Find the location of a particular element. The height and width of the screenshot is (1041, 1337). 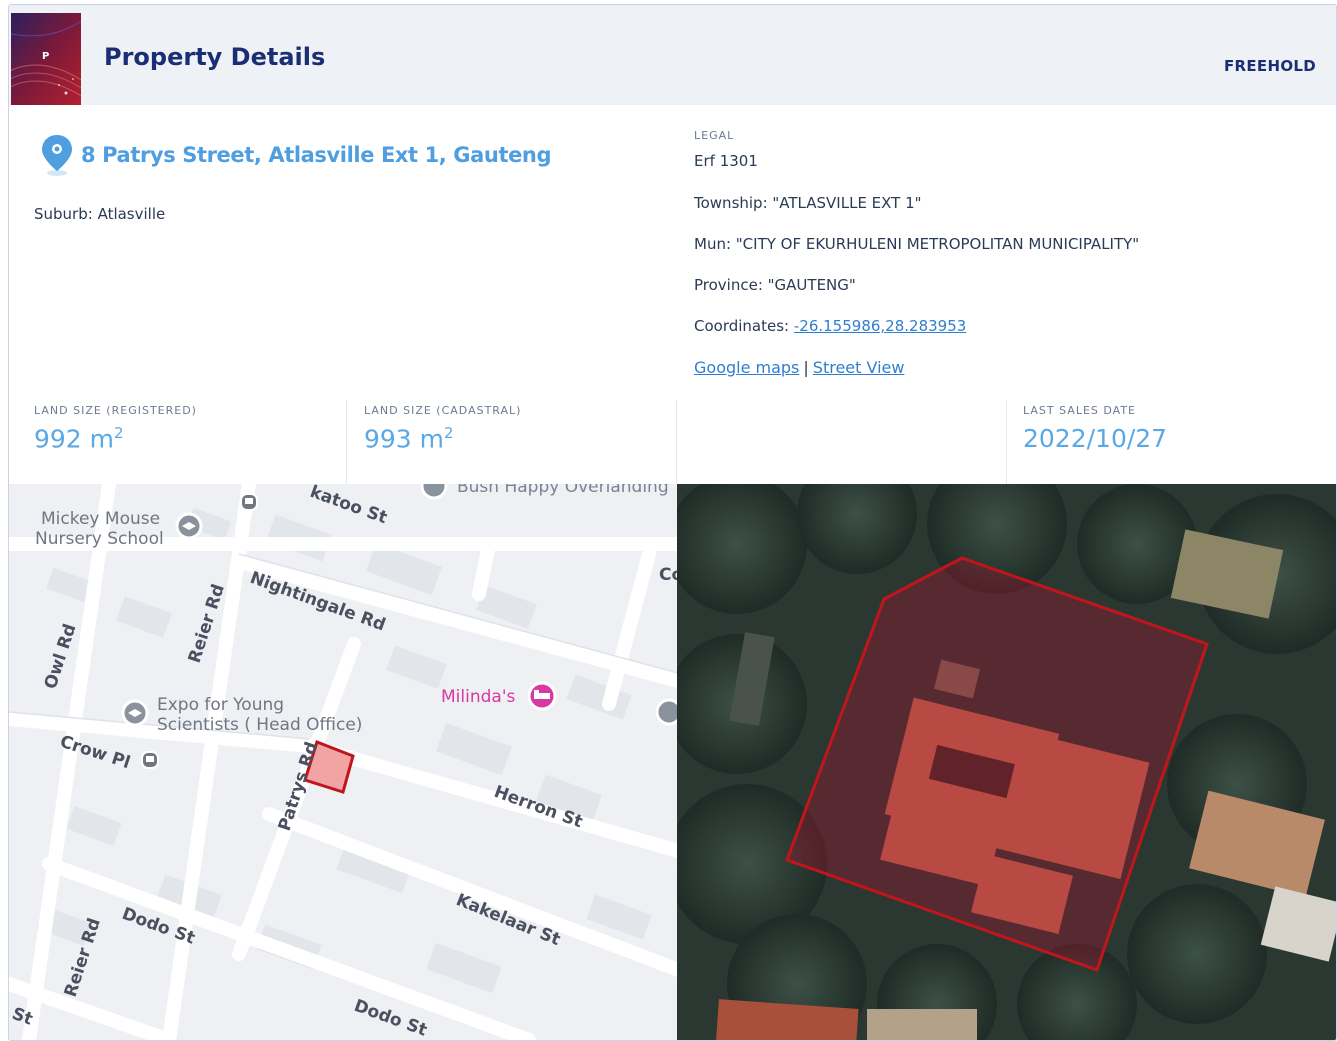

google-maps-link: Google maps is located at coordinates (746, 367).